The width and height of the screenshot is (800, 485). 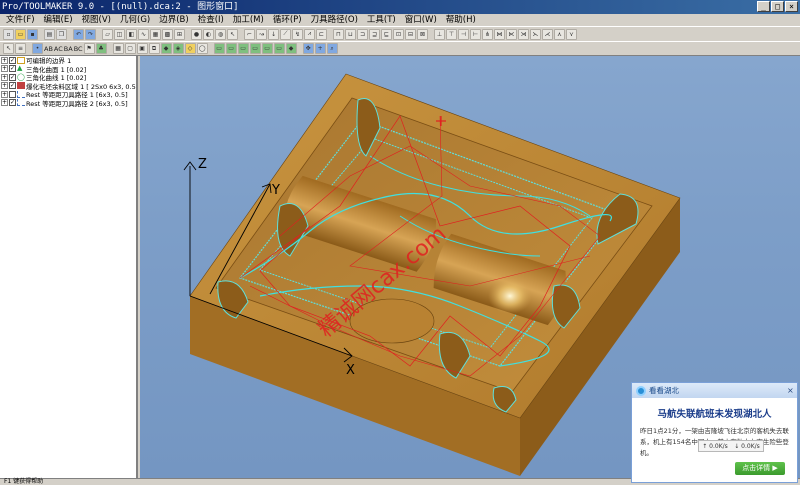 What do you see at coordinates (20, 20) in the screenshot?
I see `menu-file: 文件(F)` at bounding box center [20, 20].